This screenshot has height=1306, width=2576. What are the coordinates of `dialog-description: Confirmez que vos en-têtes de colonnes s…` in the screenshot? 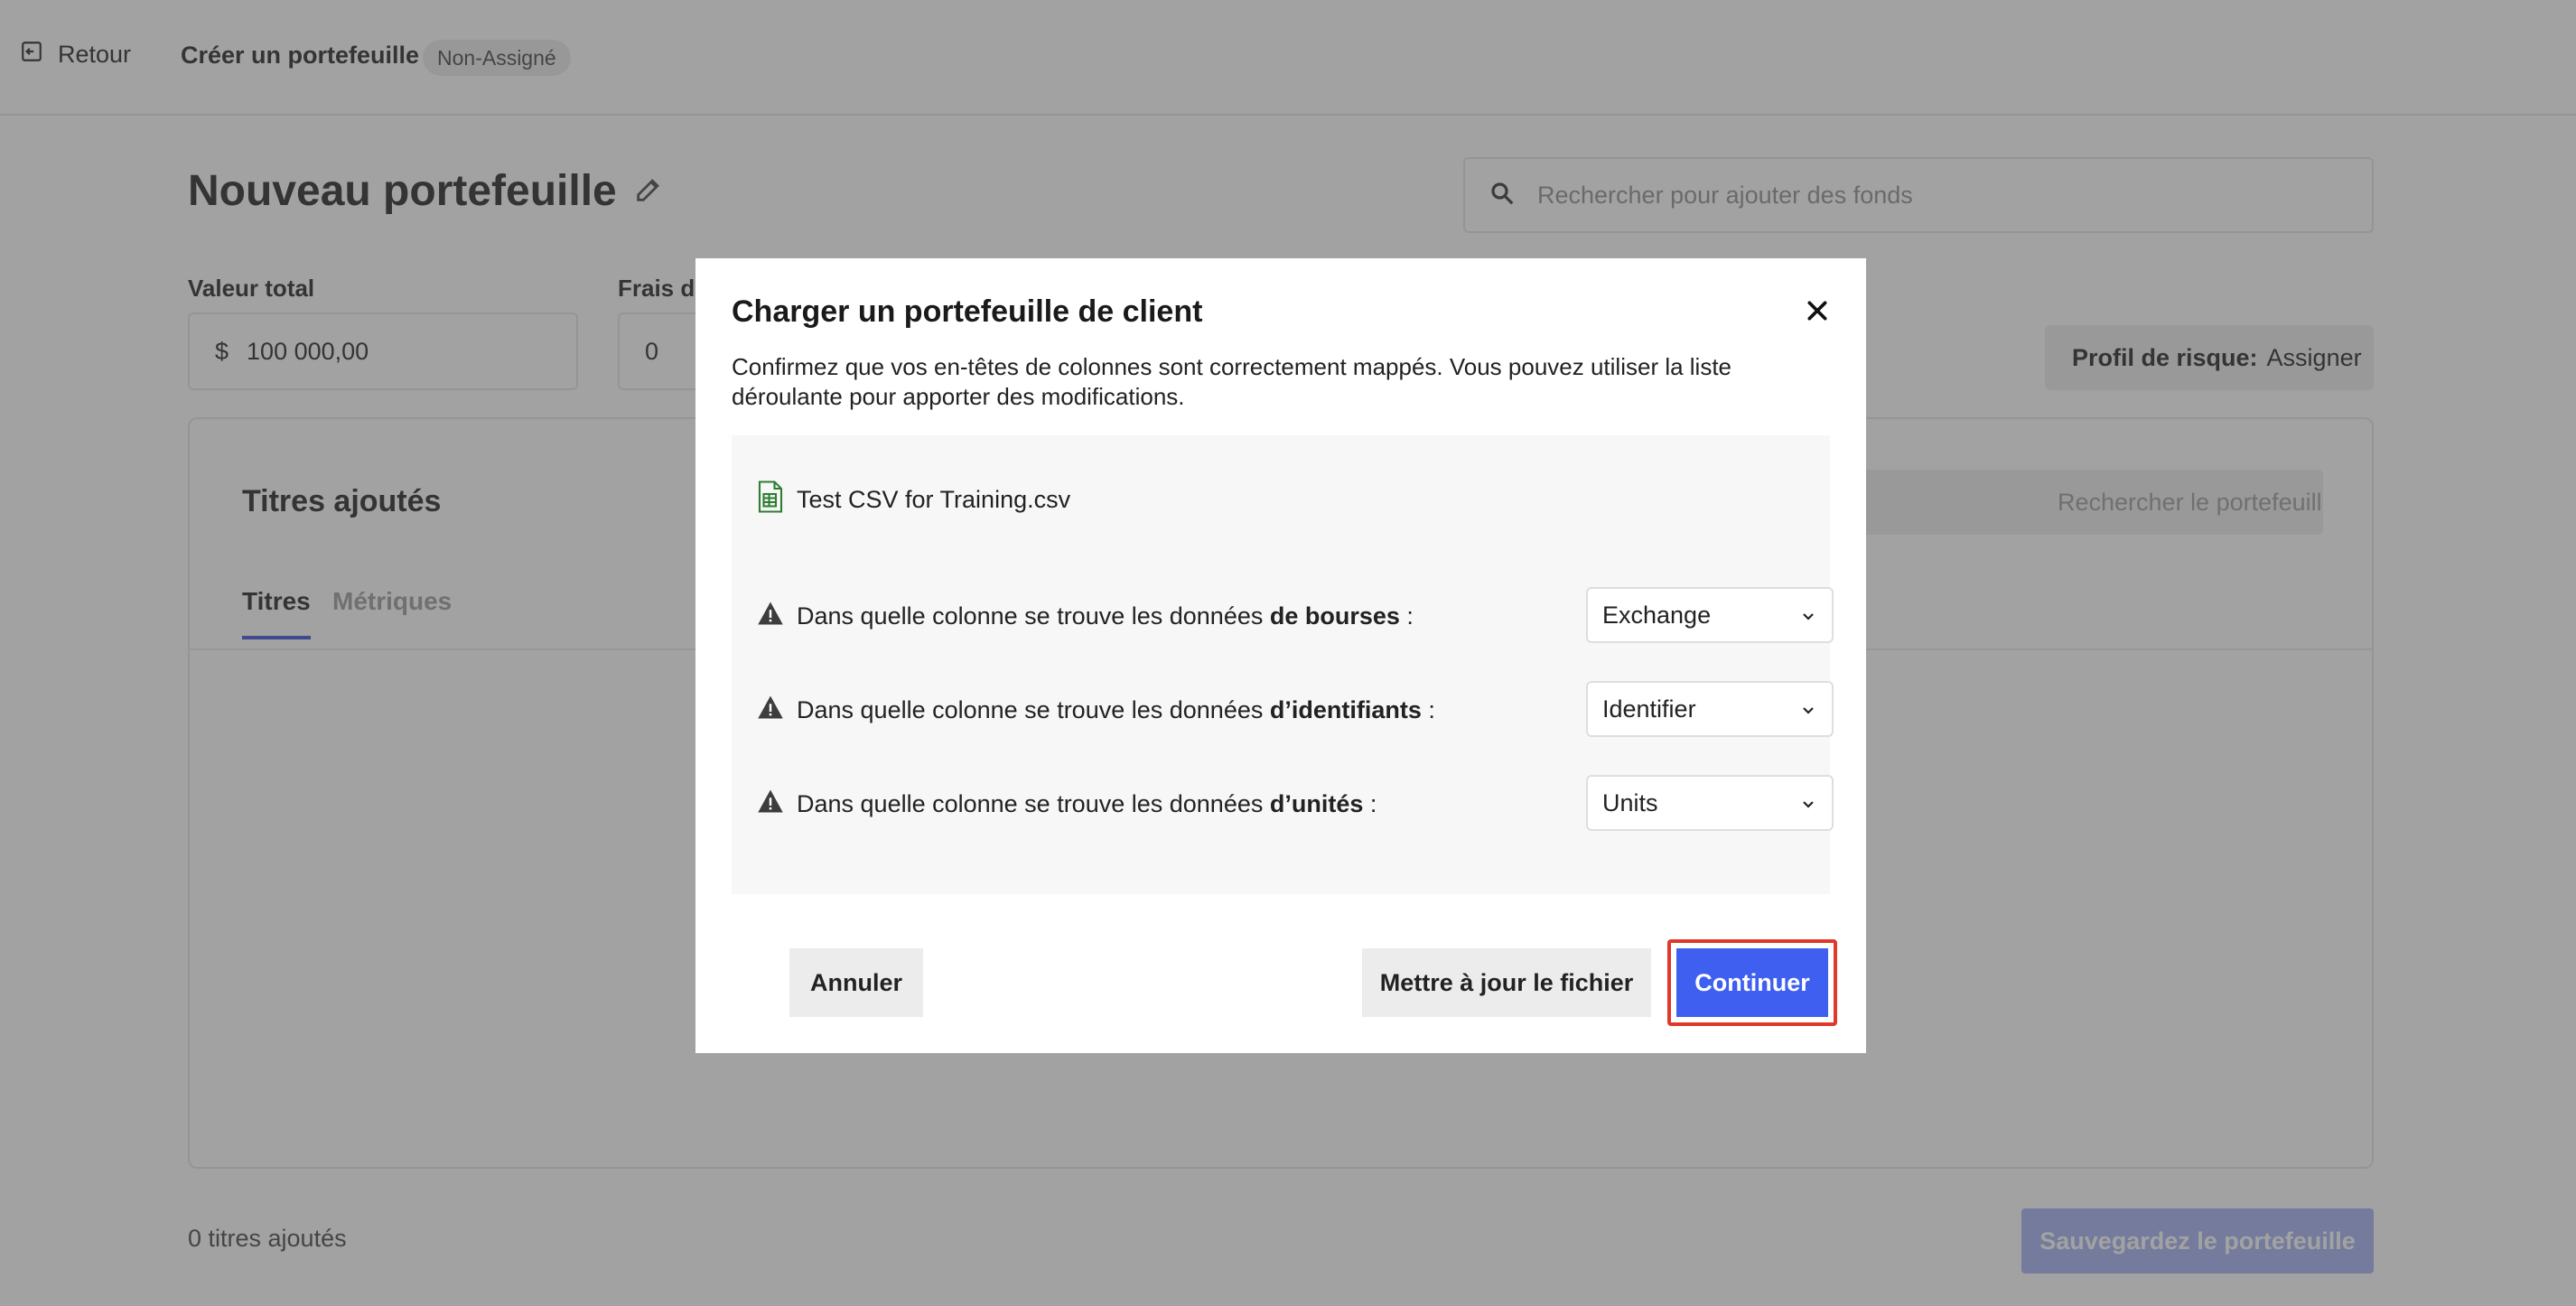 It's located at (1232, 381).